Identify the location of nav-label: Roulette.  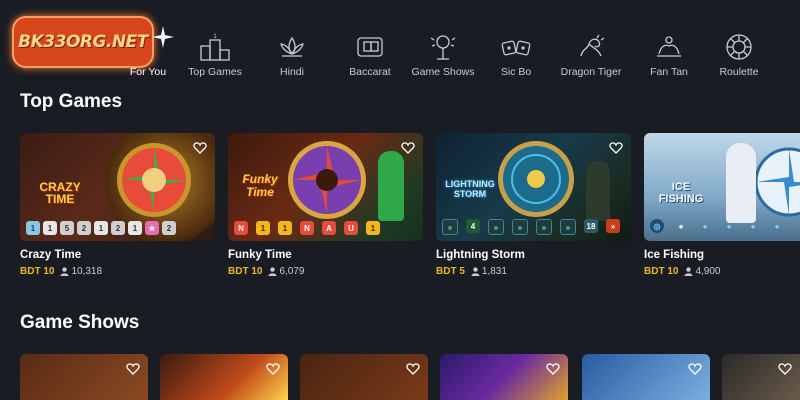
(739, 72).